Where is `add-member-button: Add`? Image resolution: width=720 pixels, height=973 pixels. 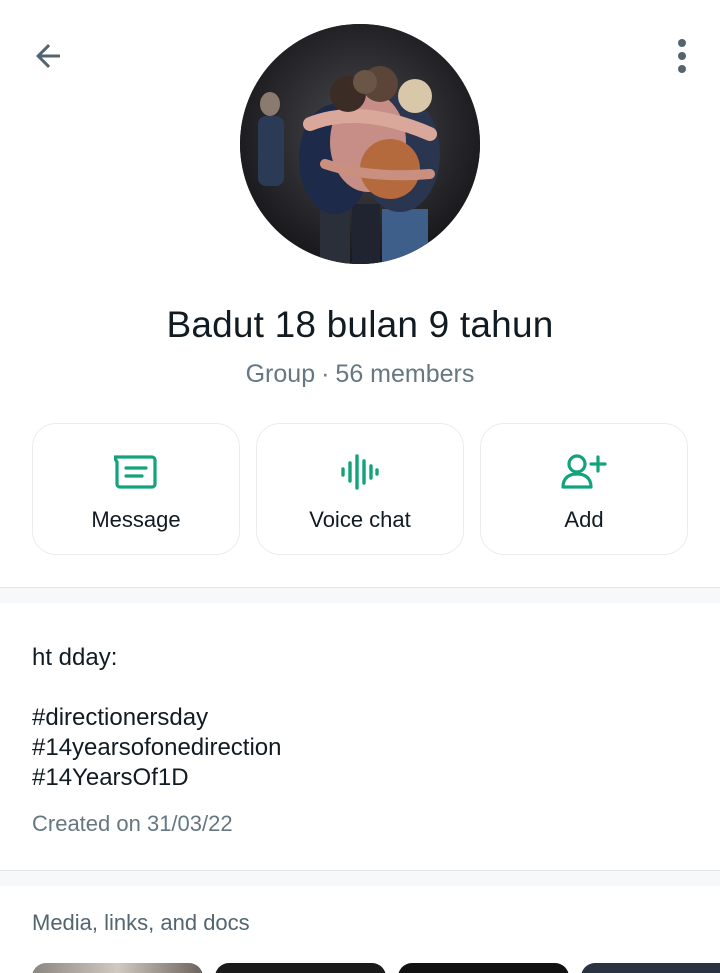
add-member-button: Add is located at coordinates (584, 489).